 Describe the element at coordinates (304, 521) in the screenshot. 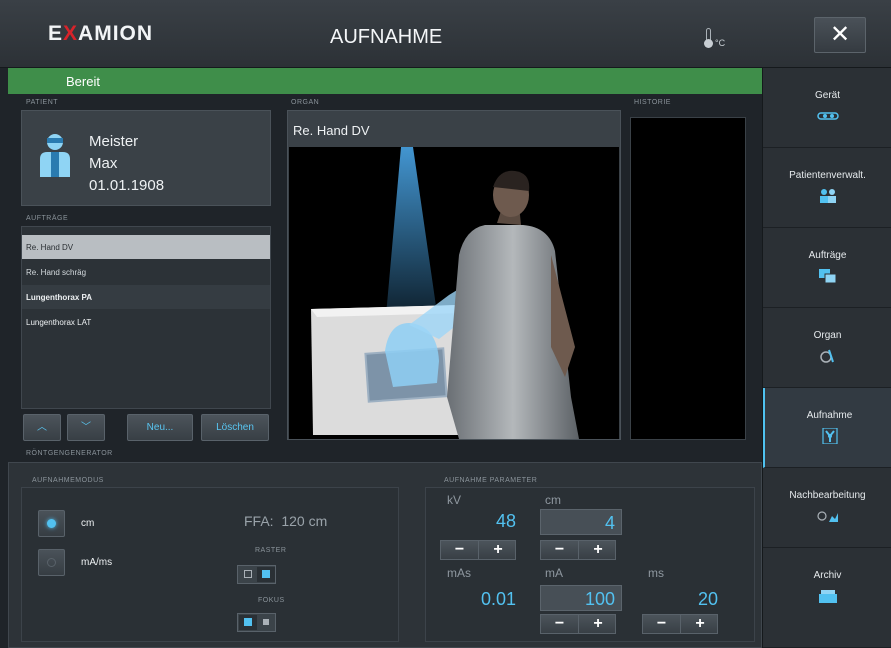

I see `ffa-value: 120 cm` at that location.